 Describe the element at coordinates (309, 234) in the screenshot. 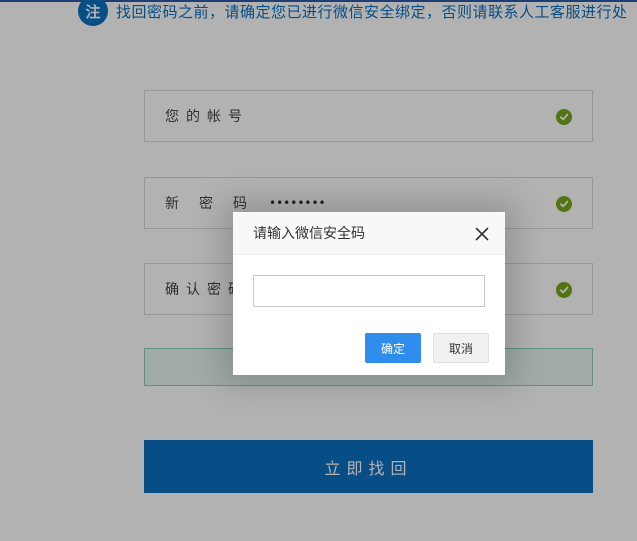

I see `dialog-title: 请输入微信安全码` at that location.